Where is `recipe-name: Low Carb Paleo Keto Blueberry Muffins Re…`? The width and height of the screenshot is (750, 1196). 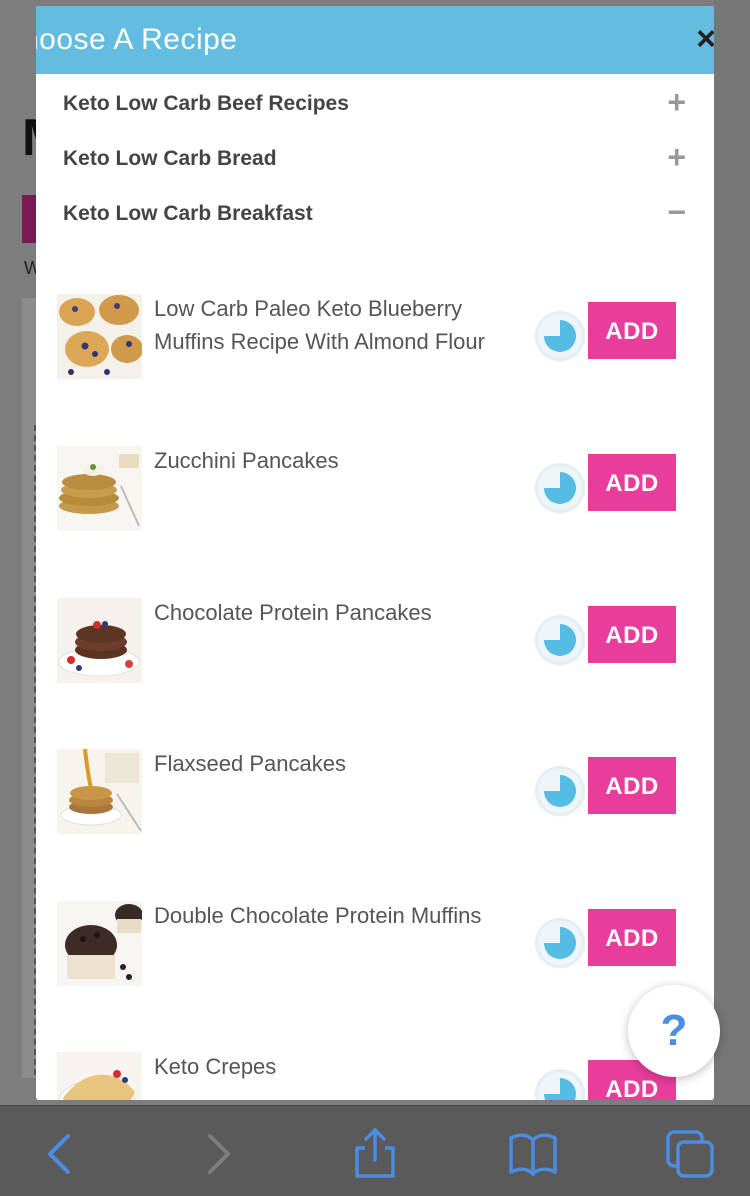 recipe-name: Low Carb Paleo Keto Blueberry Muffins Re… is located at coordinates (339, 325).